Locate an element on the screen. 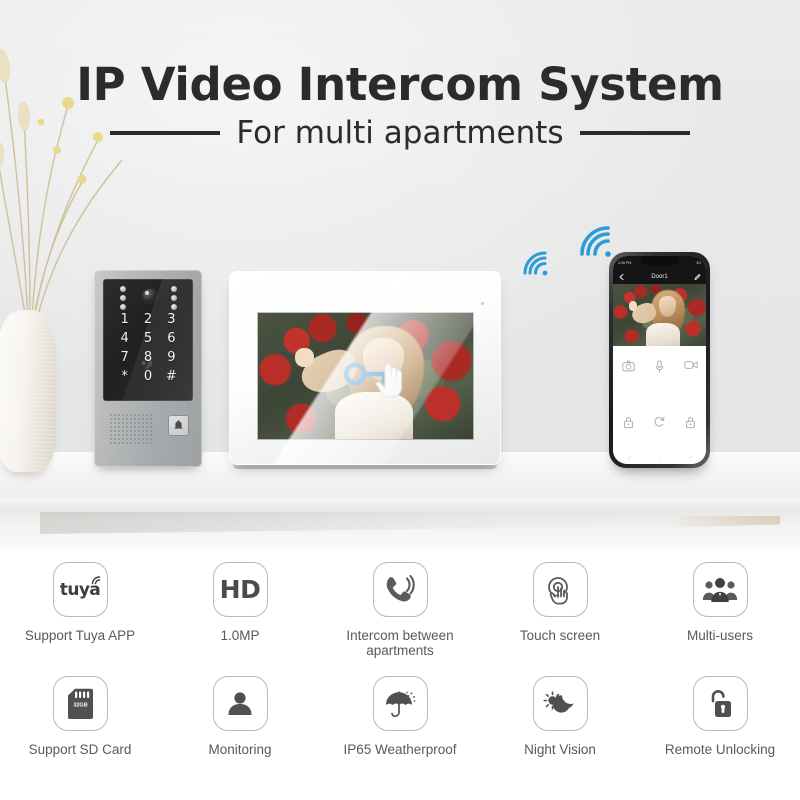  phone-nav-bar: ◁ ○ □ is located at coordinates (659, 457).